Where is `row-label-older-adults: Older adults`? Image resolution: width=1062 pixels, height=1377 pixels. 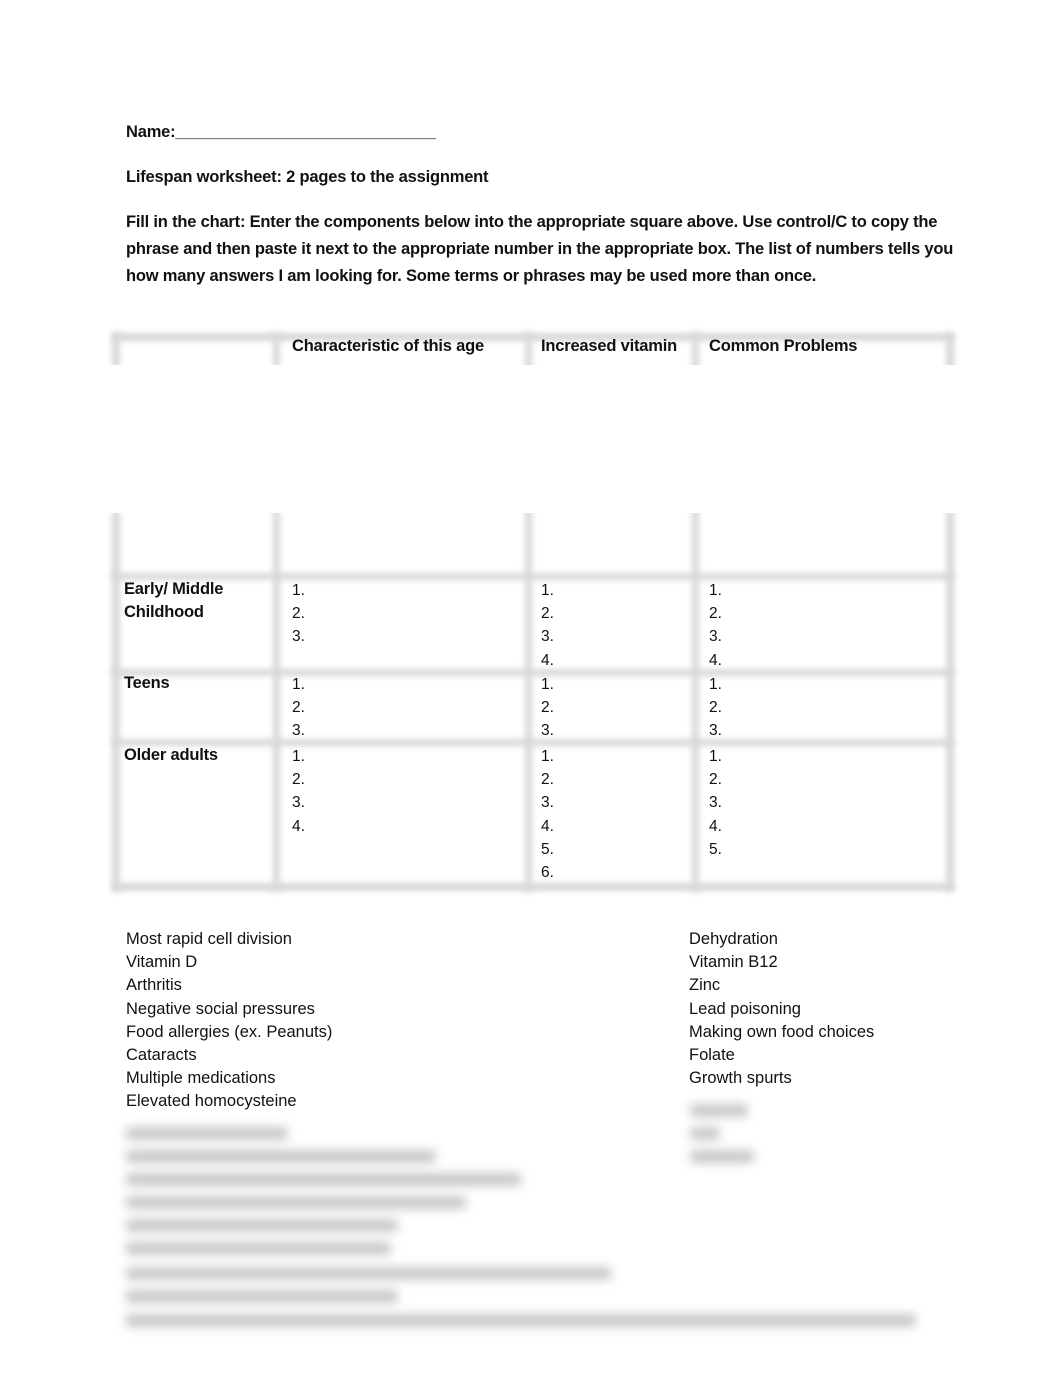
row-label-older-adults: Older adults is located at coordinates (171, 755).